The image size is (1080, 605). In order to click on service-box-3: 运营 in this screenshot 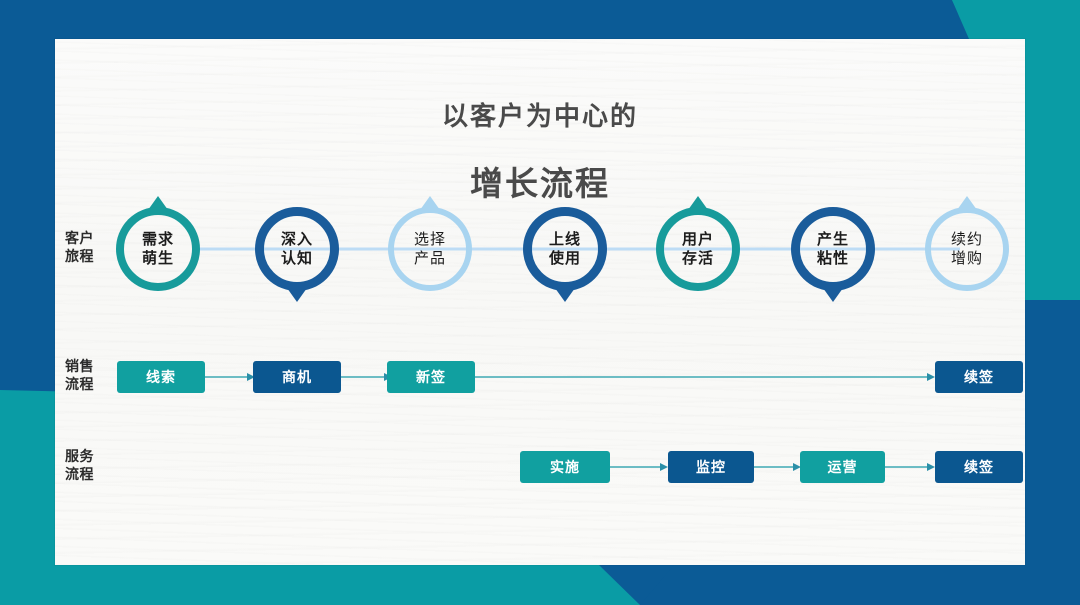, I will do `click(842, 467)`.